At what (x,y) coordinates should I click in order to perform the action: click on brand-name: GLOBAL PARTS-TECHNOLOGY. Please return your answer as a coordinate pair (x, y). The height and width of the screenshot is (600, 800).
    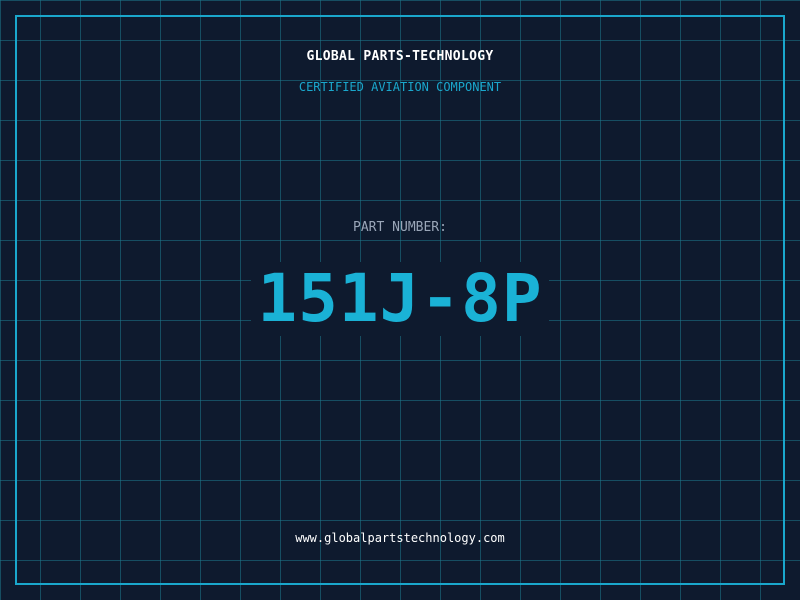
    Looking at the image, I should click on (400, 56).